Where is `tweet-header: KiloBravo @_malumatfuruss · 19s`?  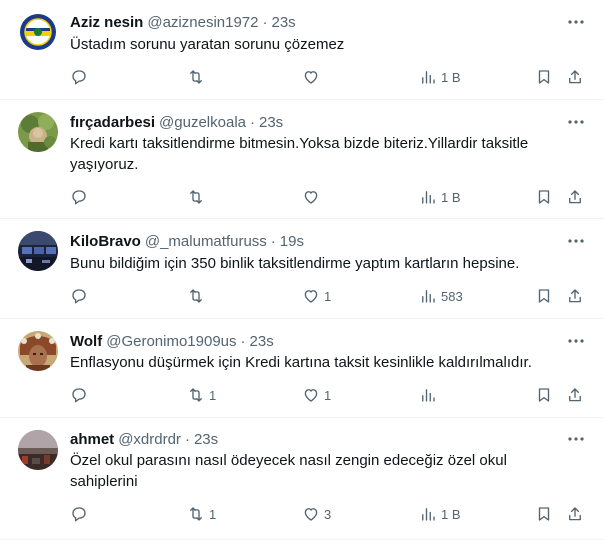
tweet-header: KiloBravo @_malumatfuruss · 19s is located at coordinates (317, 241).